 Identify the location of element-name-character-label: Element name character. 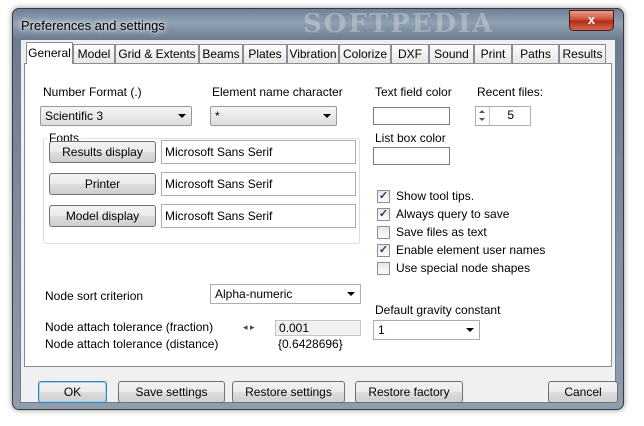
(277, 92).